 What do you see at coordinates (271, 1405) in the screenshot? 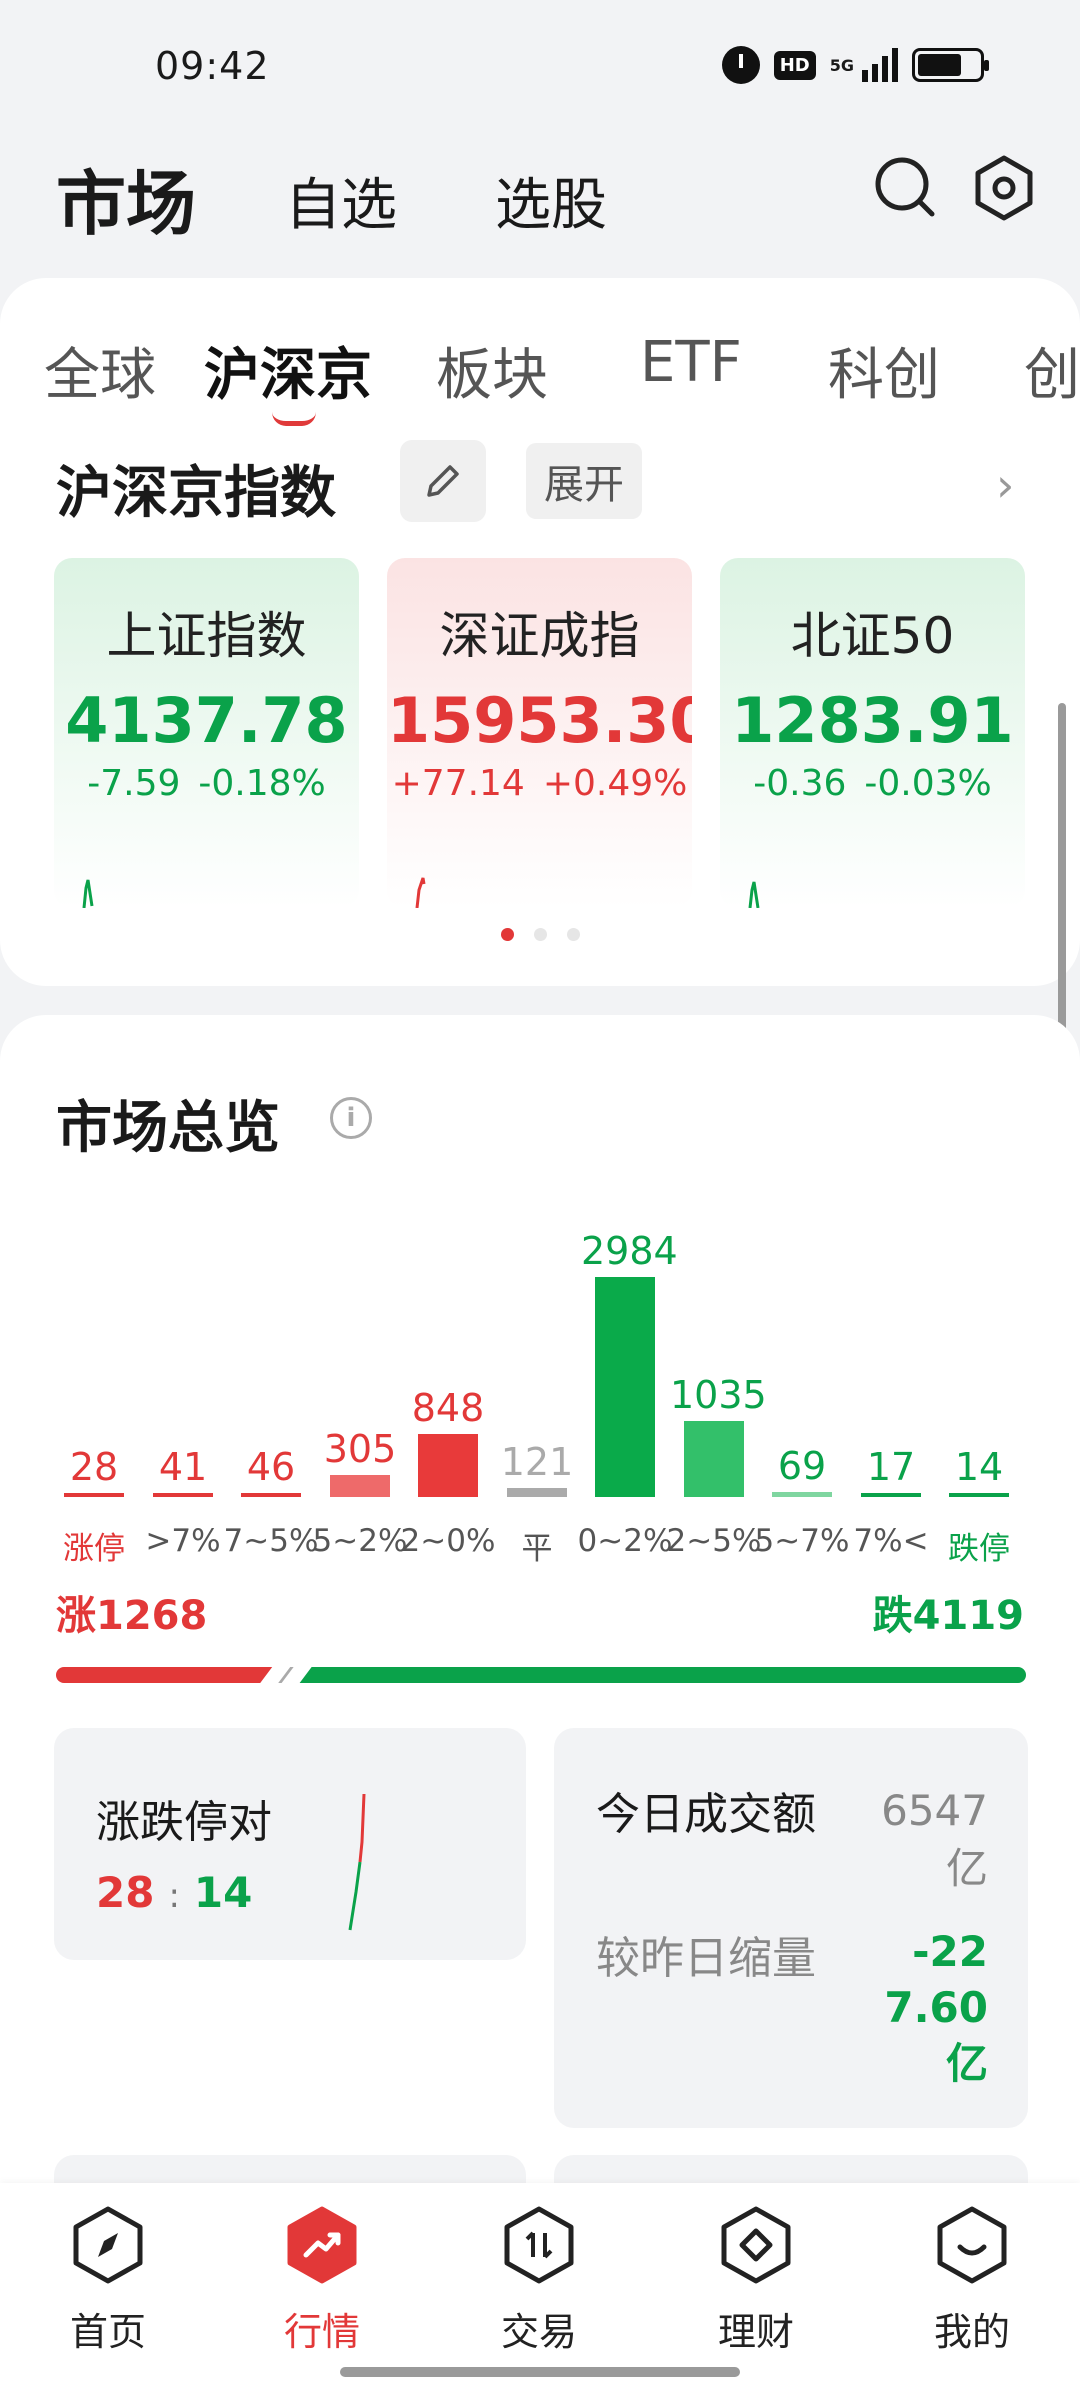
I see `chart-column: 46 7~5%` at bounding box center [271, 1405].